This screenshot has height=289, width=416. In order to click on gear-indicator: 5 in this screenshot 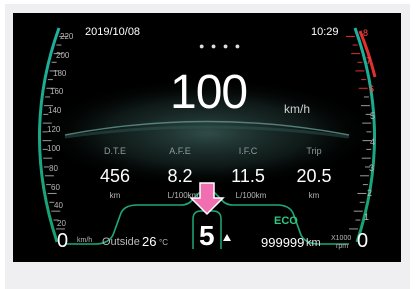, I will do `click(207, 235)`.